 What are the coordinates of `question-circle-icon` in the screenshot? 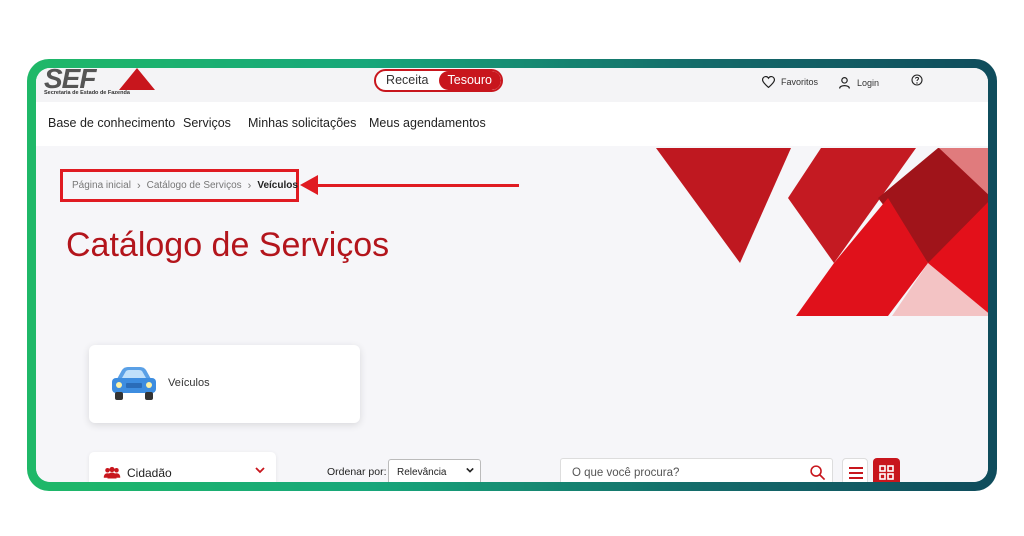 It's located at (917, 80).